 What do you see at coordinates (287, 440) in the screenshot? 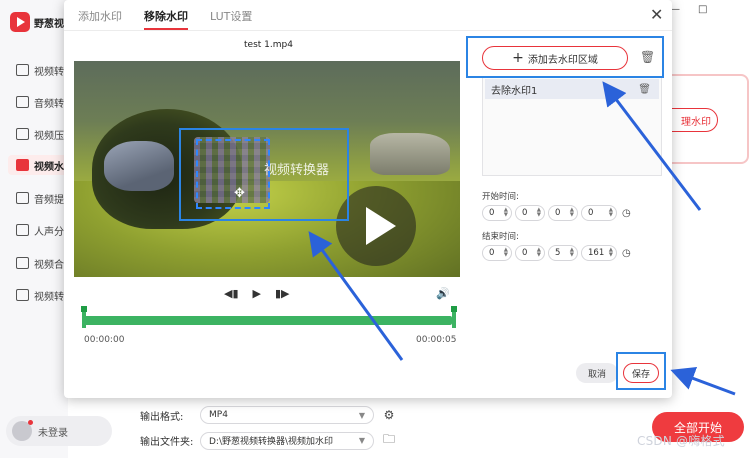
I see `output-folder-select: D:\野葱视频转换器\视频加水印 ▼` at bounding box center [287, 440].